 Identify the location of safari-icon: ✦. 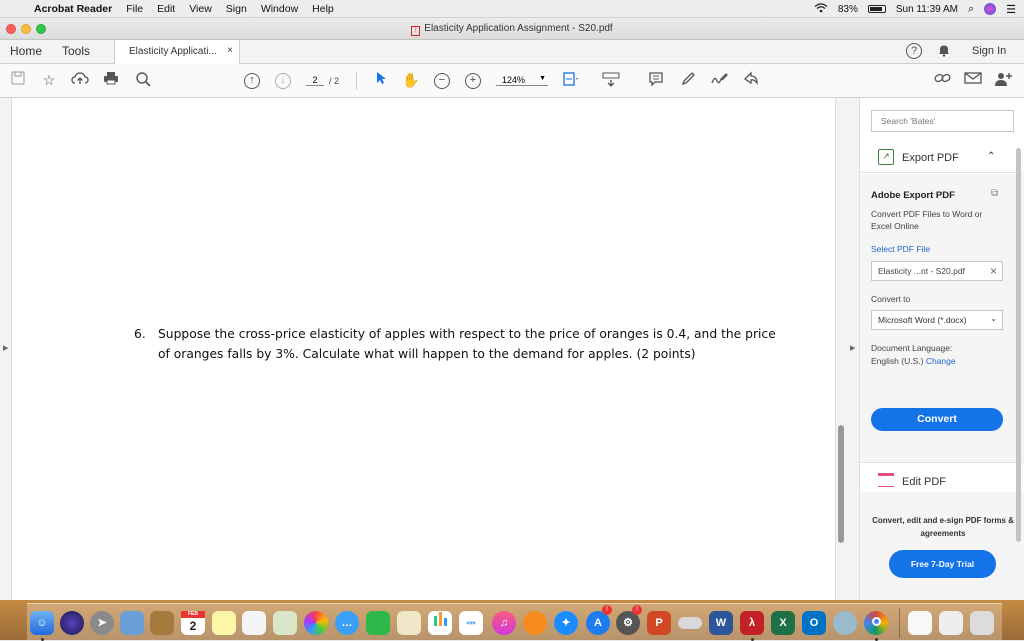
(566, 623).